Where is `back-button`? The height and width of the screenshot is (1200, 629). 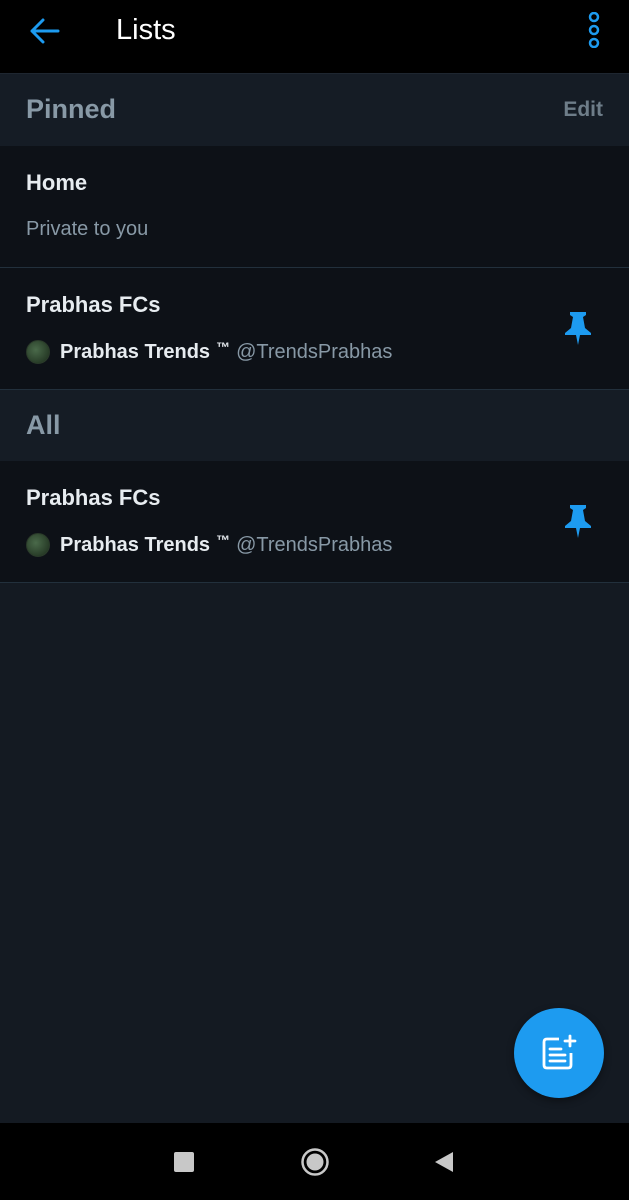 back-button is located at coordinates (45, 31).